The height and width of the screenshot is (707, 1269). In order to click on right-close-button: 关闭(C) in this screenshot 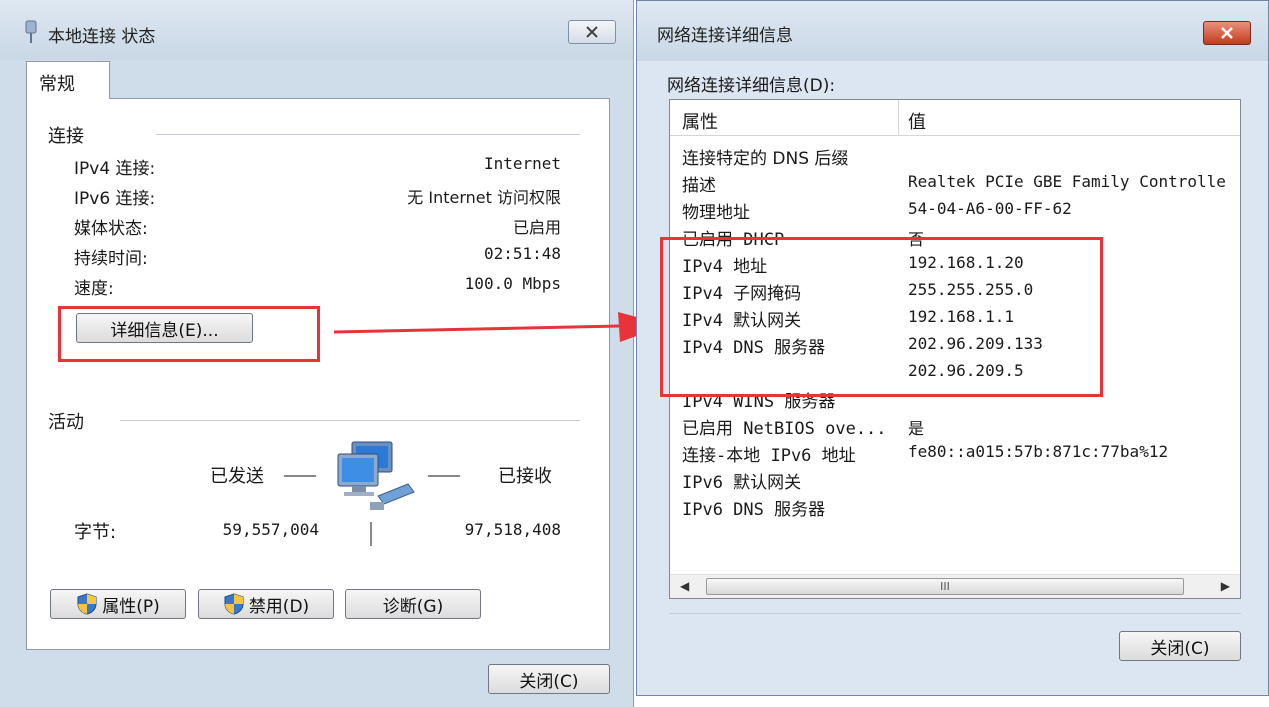, I will do `click(1180, 646)`.